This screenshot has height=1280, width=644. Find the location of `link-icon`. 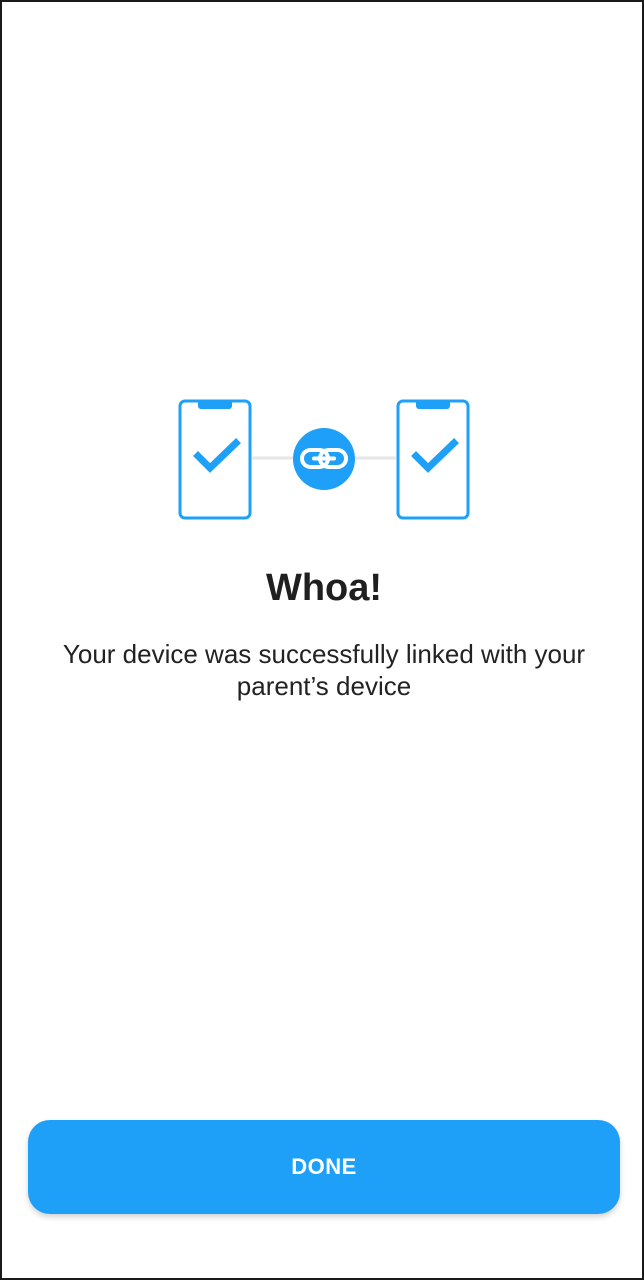

link-icon is located at coordinates (324, 459).